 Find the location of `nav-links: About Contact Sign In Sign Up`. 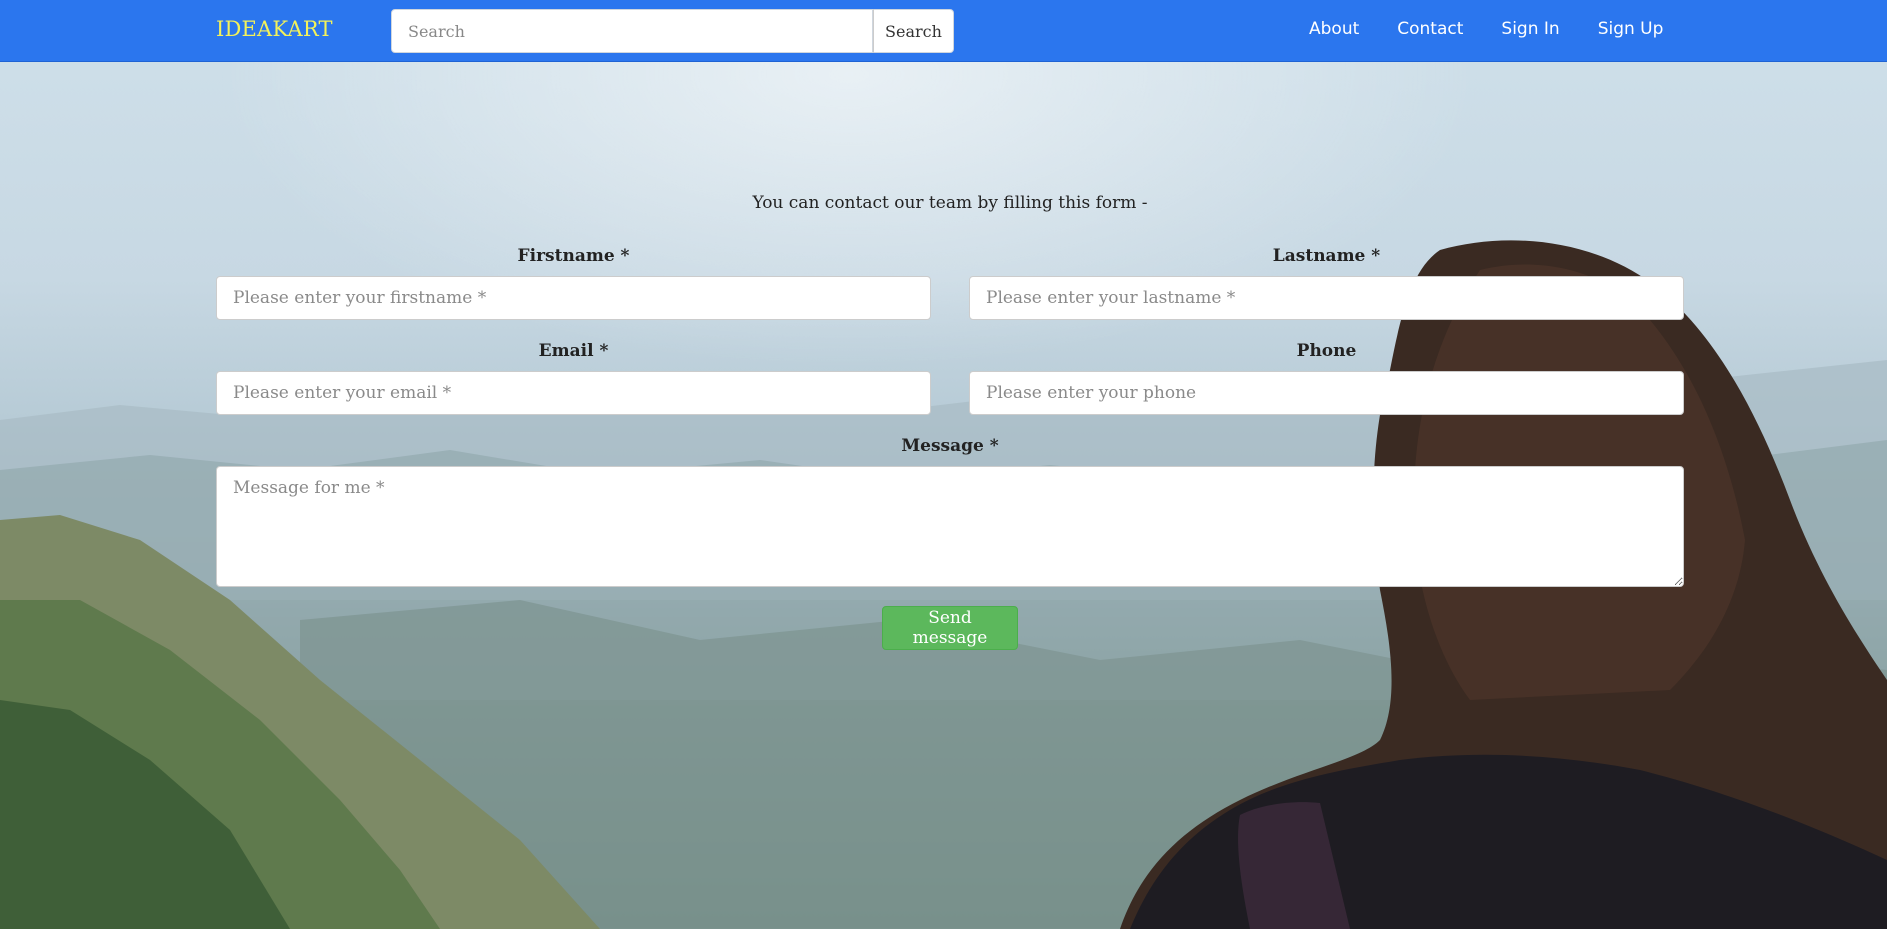

nav-links: About Contact Sign In Sign Up is located at coordinates (1505, 29).